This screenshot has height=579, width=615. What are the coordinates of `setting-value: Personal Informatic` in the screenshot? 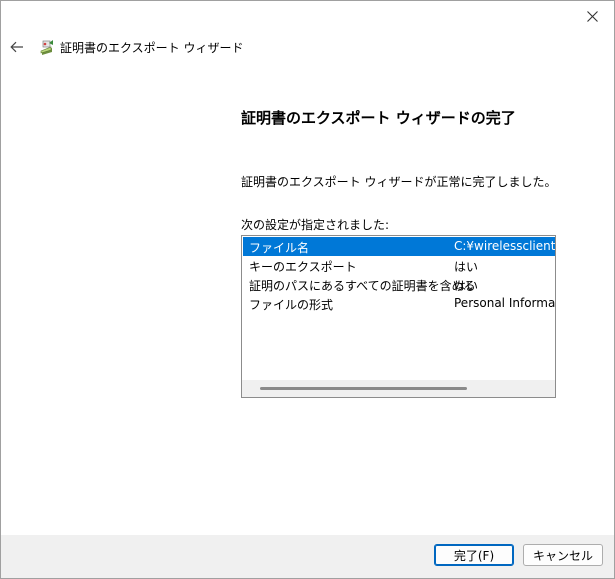 It's located at (504, 303).